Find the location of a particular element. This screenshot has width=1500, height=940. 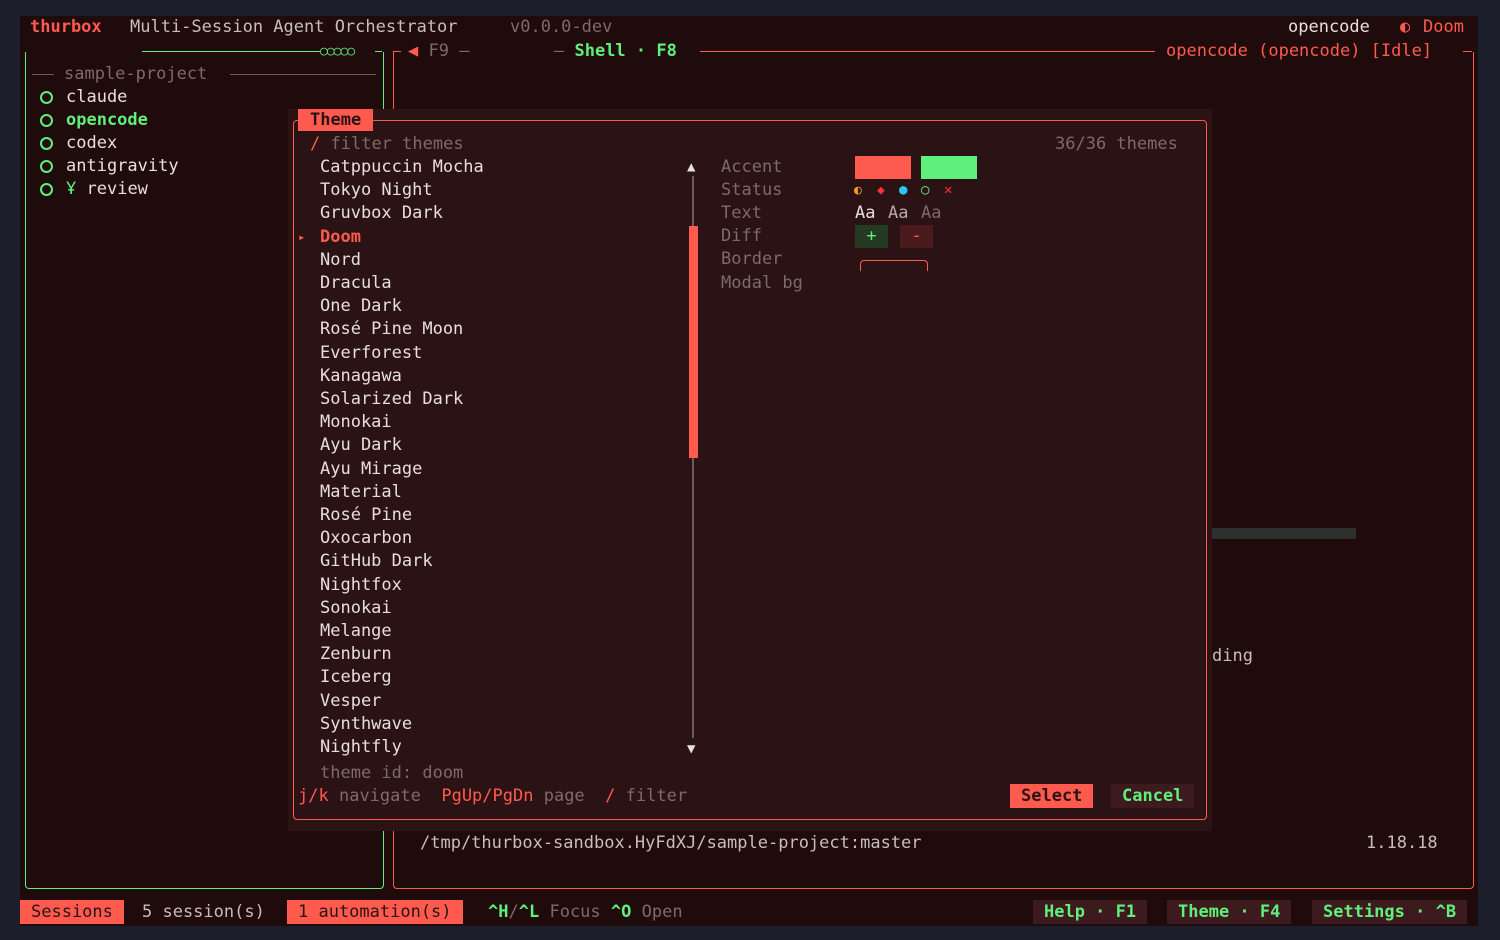

session-item-claude: claude is located at coordinates (83, 97).